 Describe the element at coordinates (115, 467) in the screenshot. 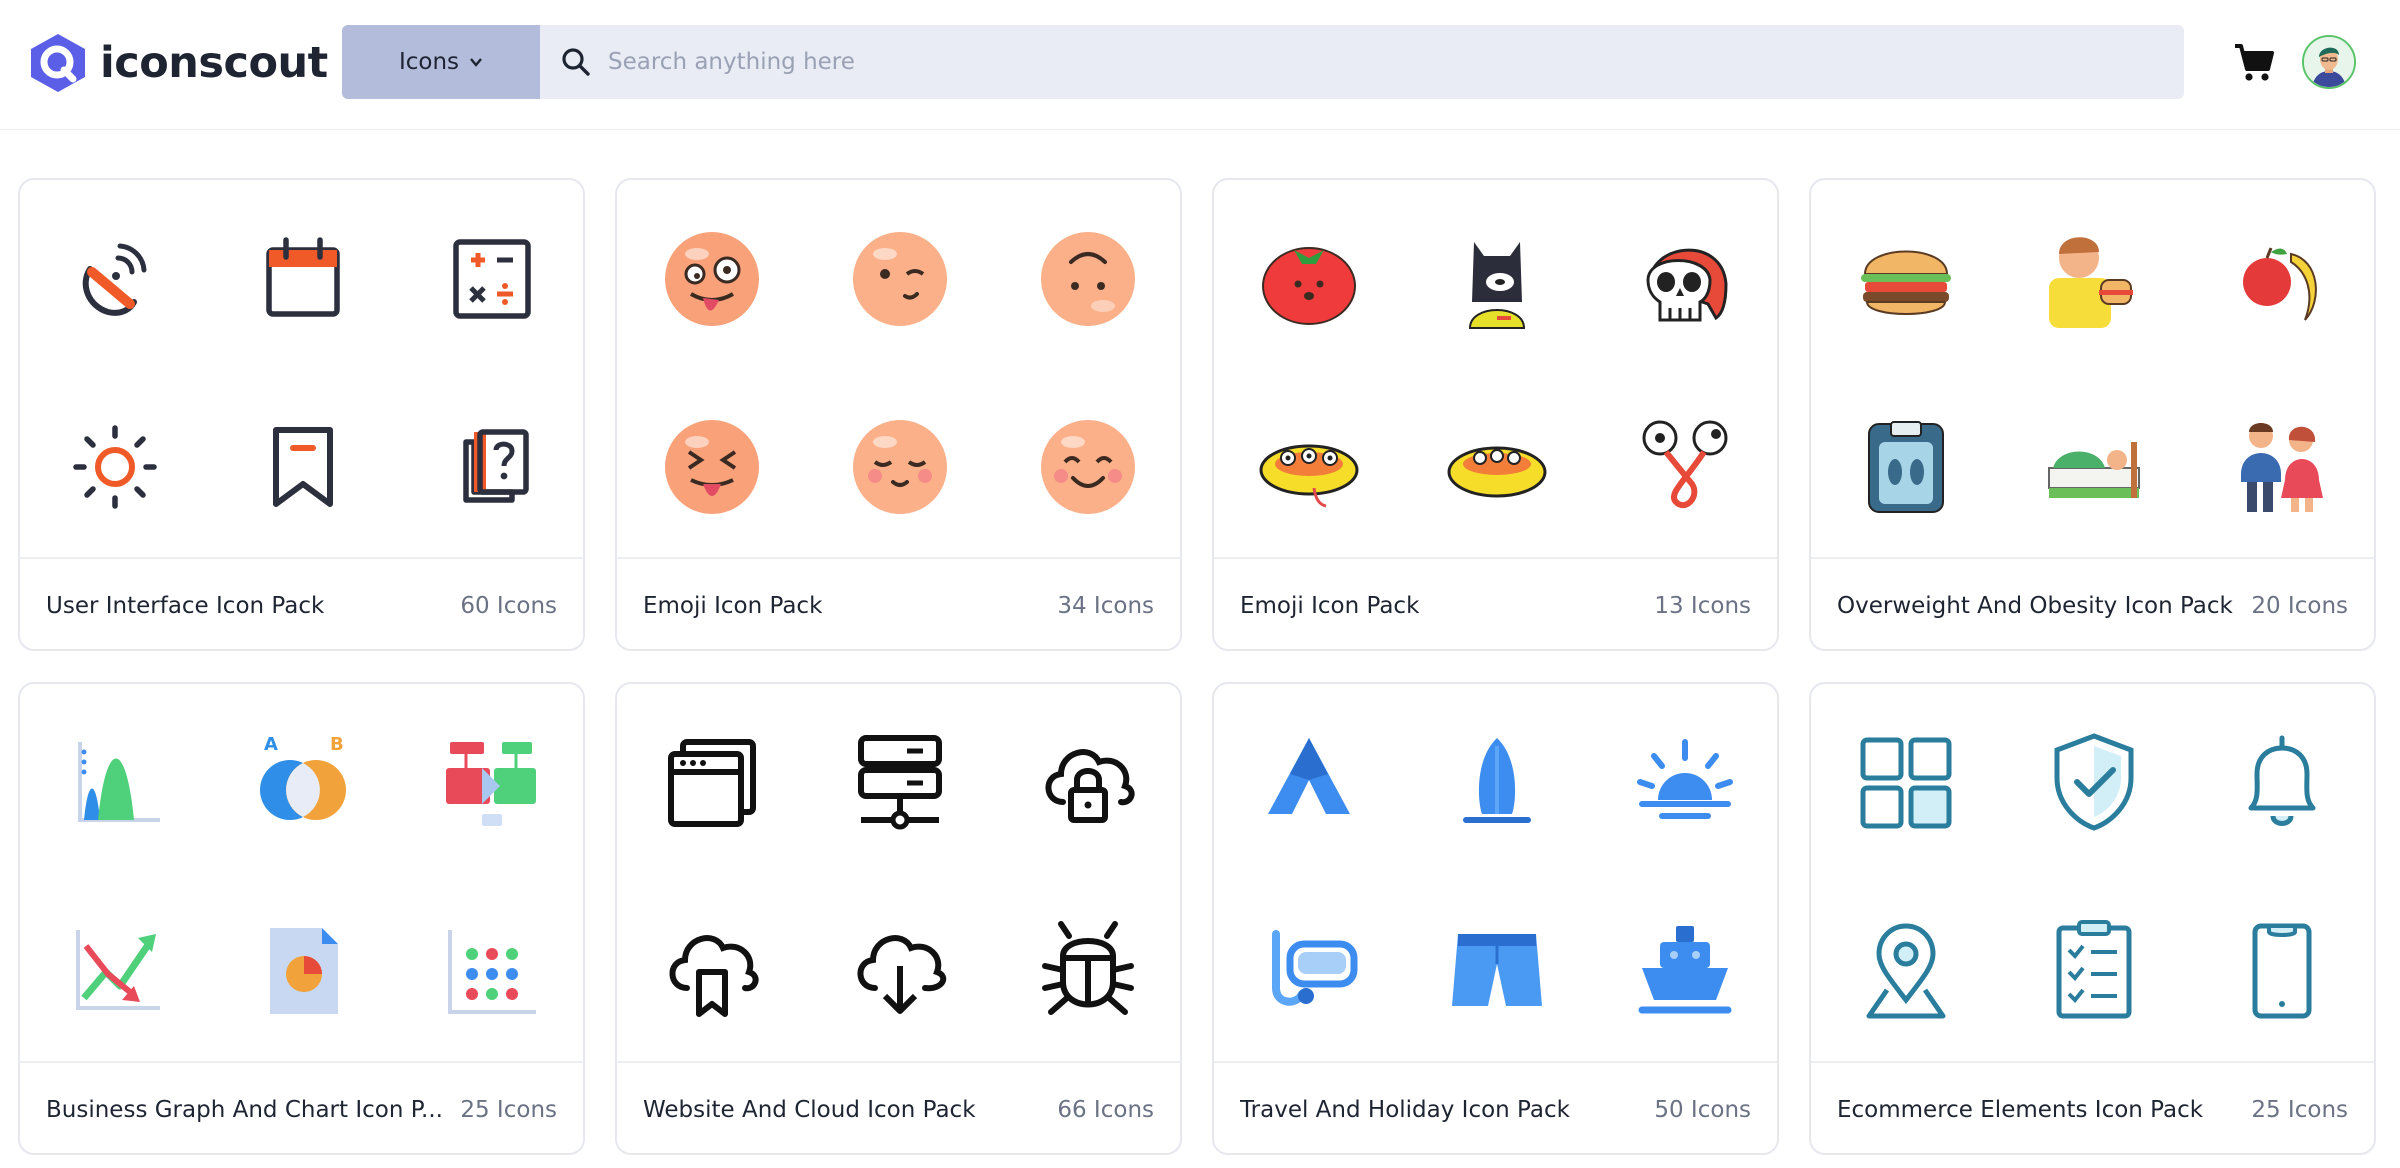

I see `sun-icon` at that location.